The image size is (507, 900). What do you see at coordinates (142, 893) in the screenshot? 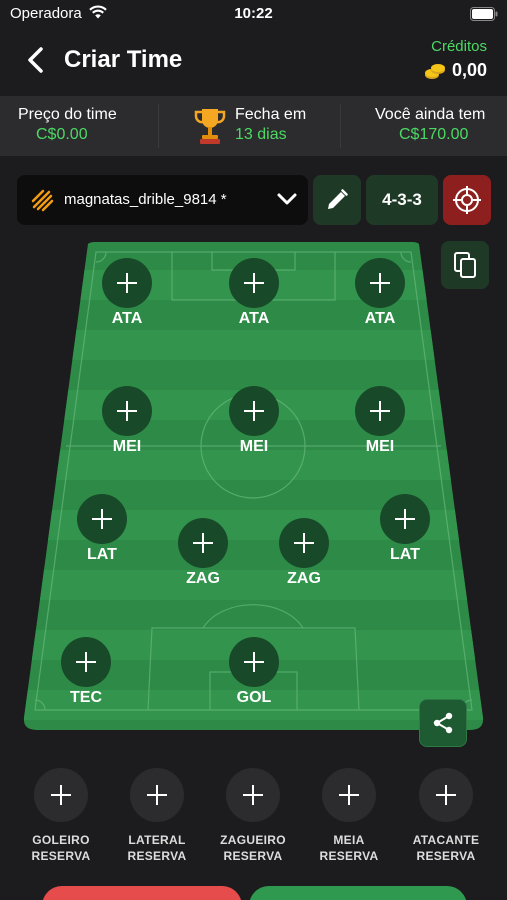
I see `clear-team-button` at bounding box center [142, 893].